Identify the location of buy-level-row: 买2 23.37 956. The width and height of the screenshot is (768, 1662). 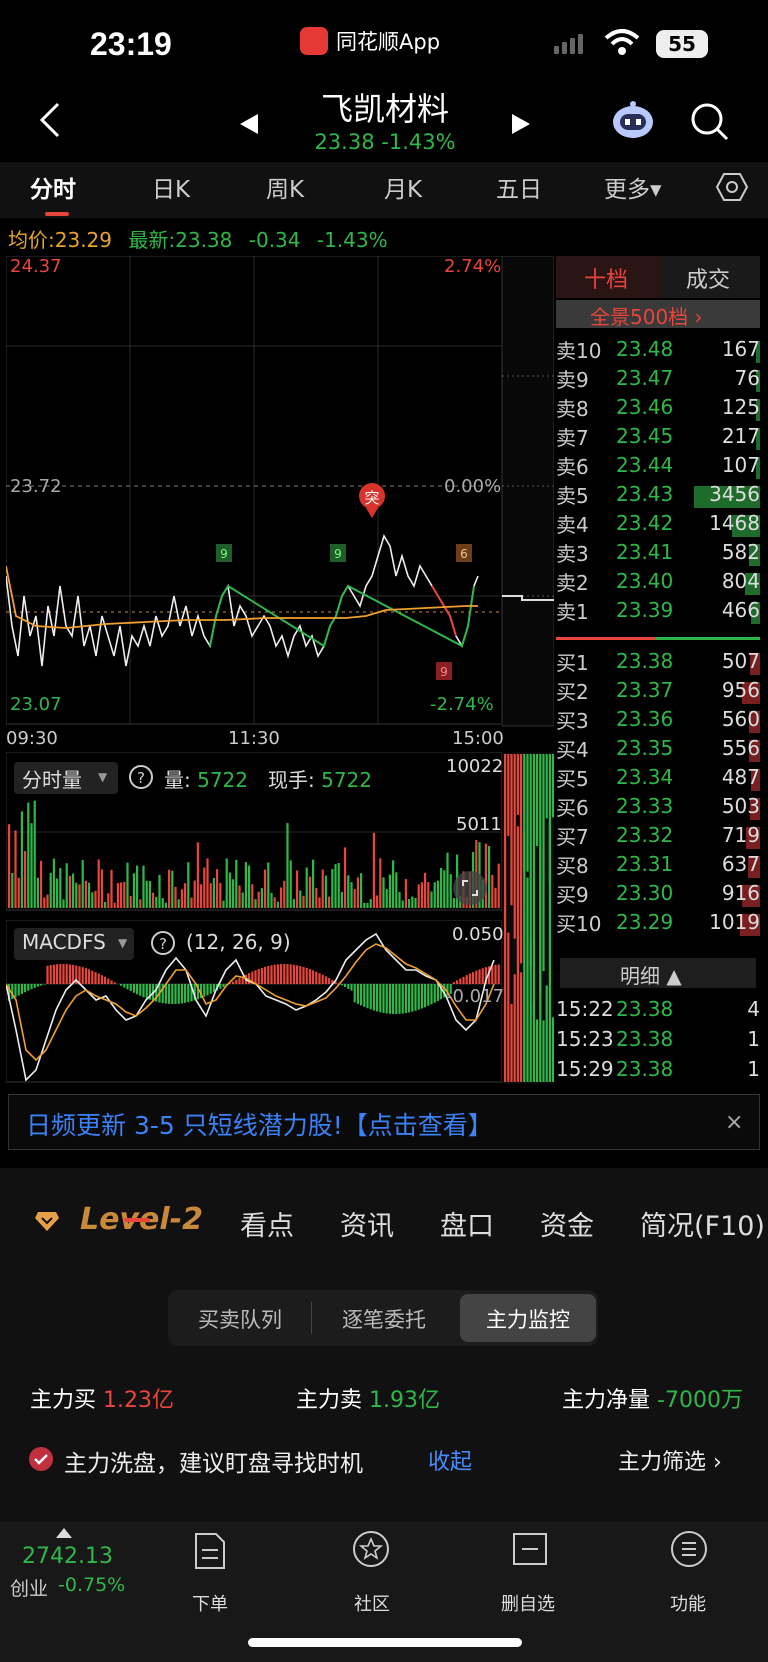
(658, 690).